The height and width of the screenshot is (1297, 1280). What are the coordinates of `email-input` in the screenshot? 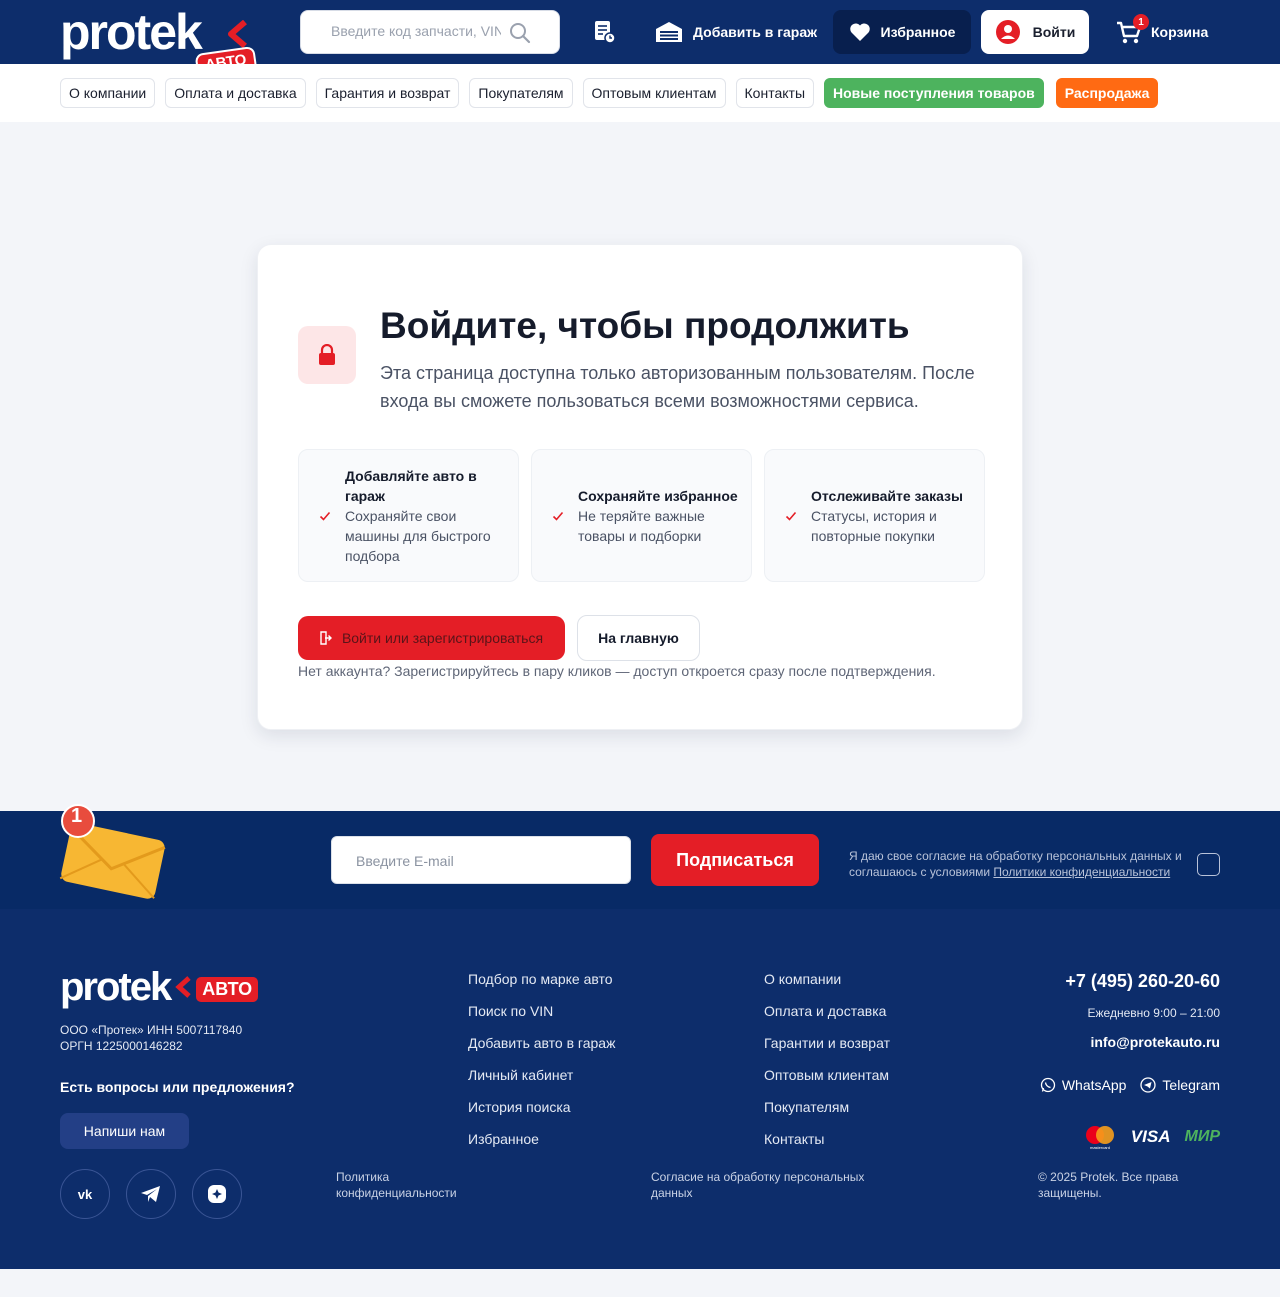 It's located at (481, 861).